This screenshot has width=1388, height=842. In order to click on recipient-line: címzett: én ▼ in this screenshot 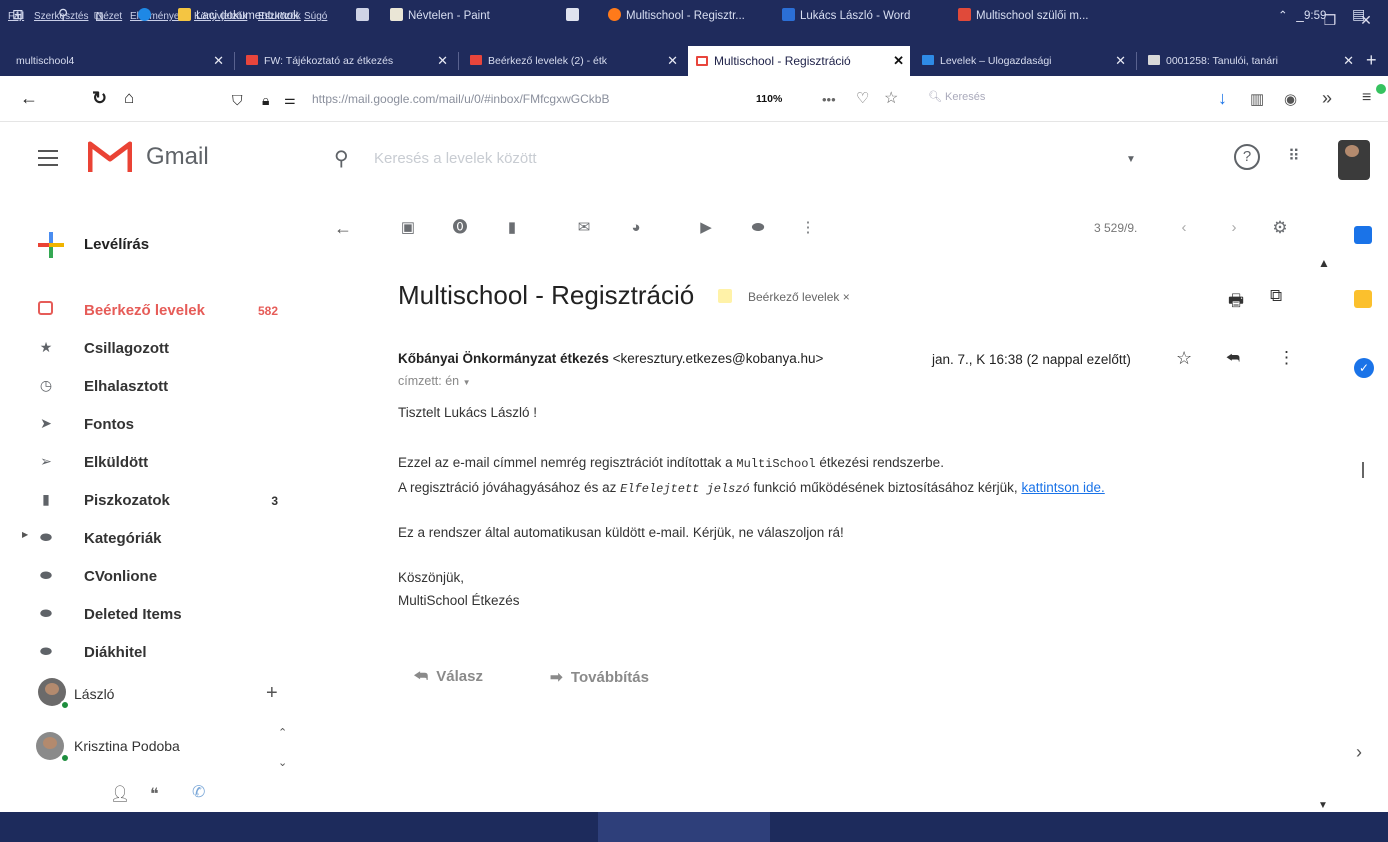, I will do `click(434, 381)`.